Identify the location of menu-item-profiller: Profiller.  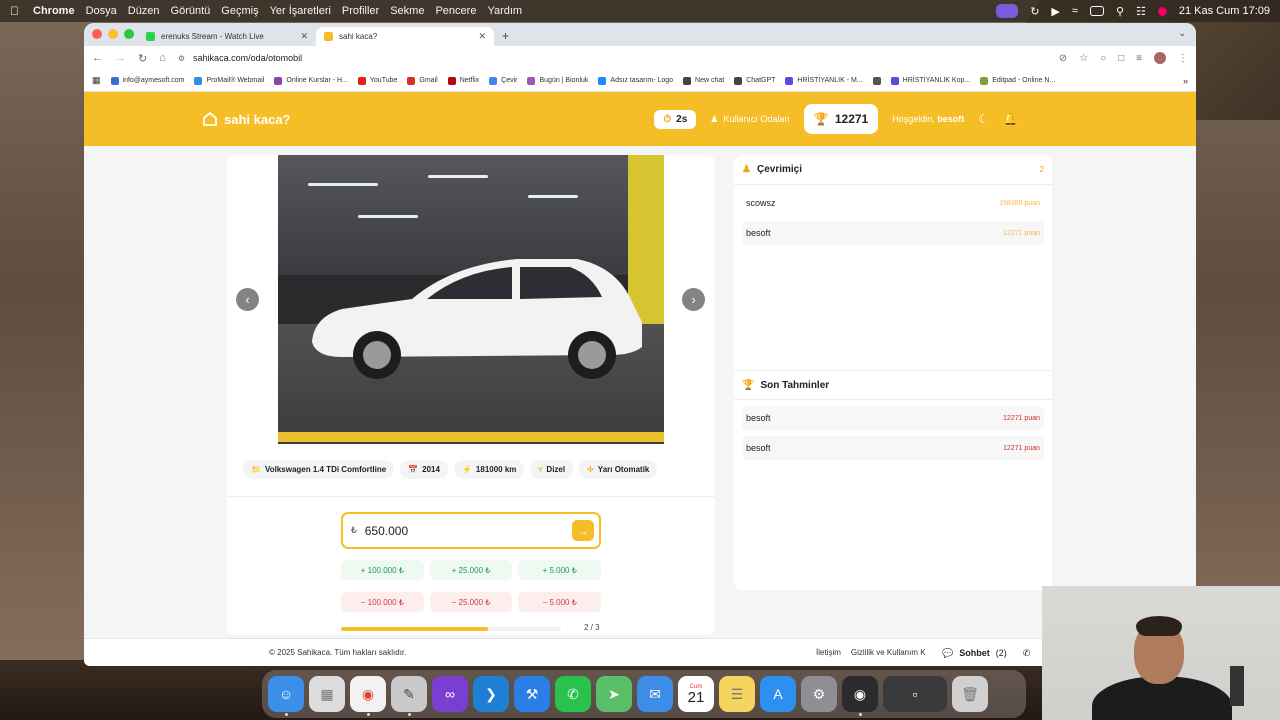
(360, 11).